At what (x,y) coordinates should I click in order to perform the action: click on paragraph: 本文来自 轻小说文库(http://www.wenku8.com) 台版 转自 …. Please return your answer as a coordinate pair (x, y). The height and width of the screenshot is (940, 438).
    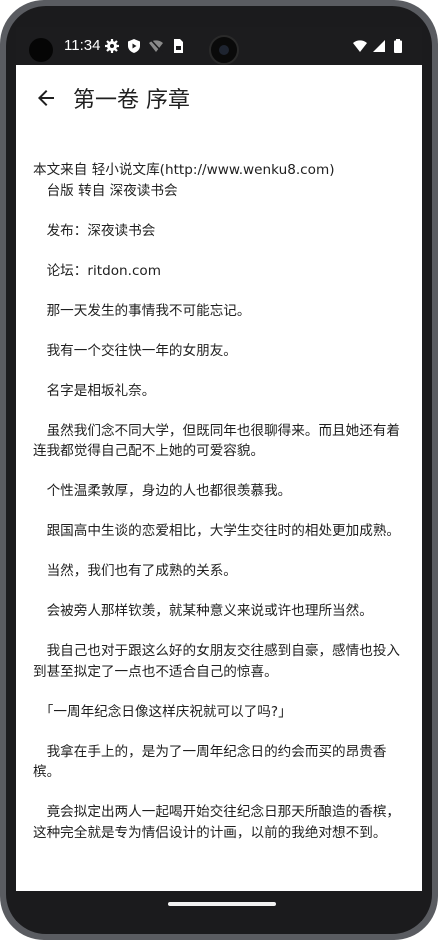
    Looking at the image, I should click on (184, 180).